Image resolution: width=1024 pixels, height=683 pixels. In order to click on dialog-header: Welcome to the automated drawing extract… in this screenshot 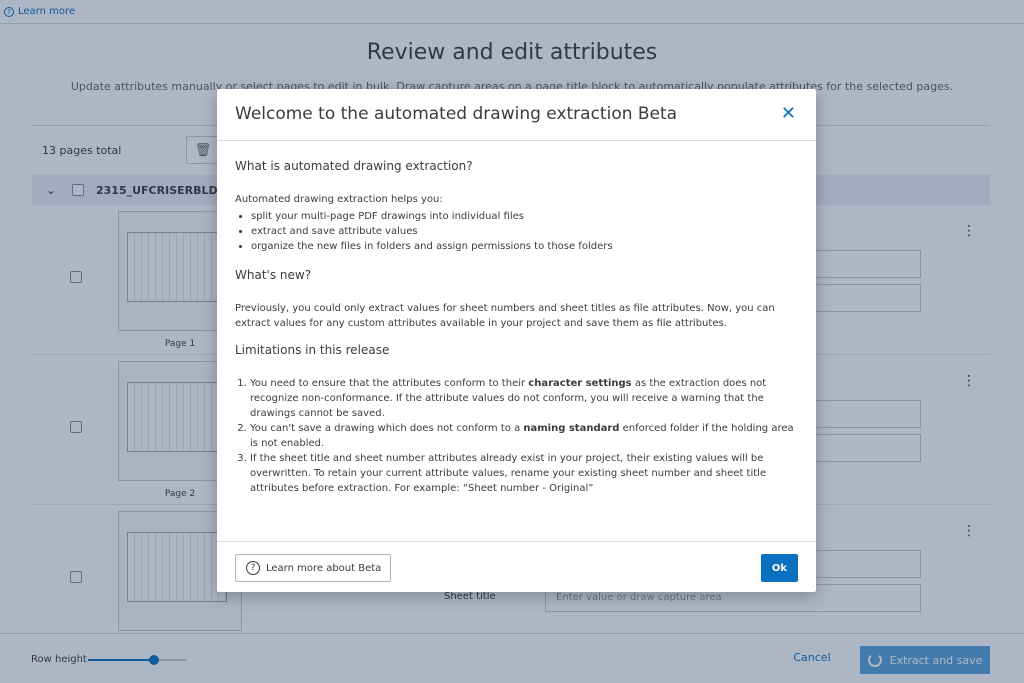, I will do `click(516, 115)`.